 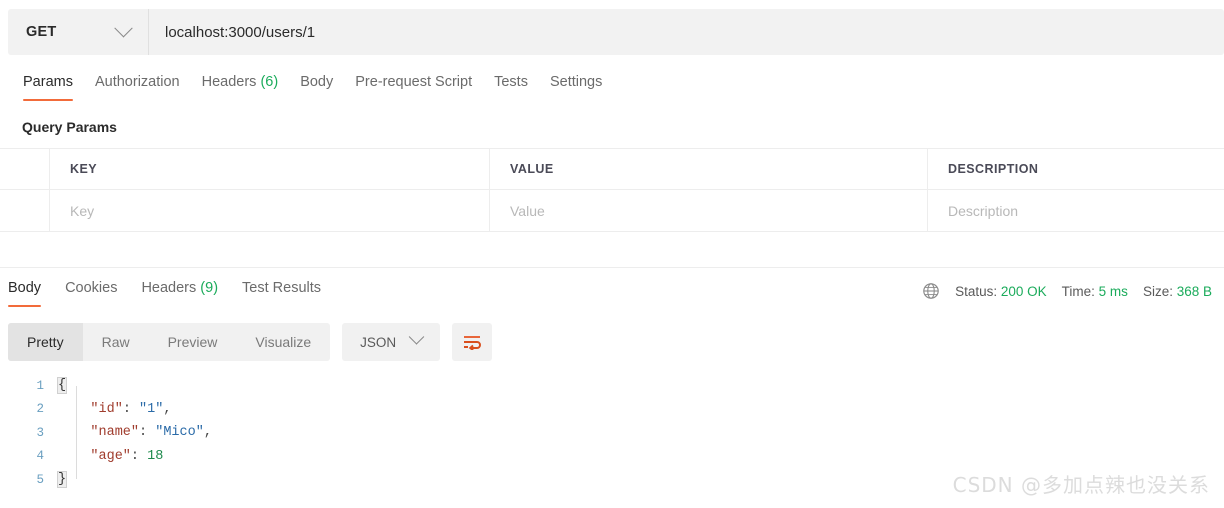 I want to click on cell-key: Key, so click(x=270, y=210).